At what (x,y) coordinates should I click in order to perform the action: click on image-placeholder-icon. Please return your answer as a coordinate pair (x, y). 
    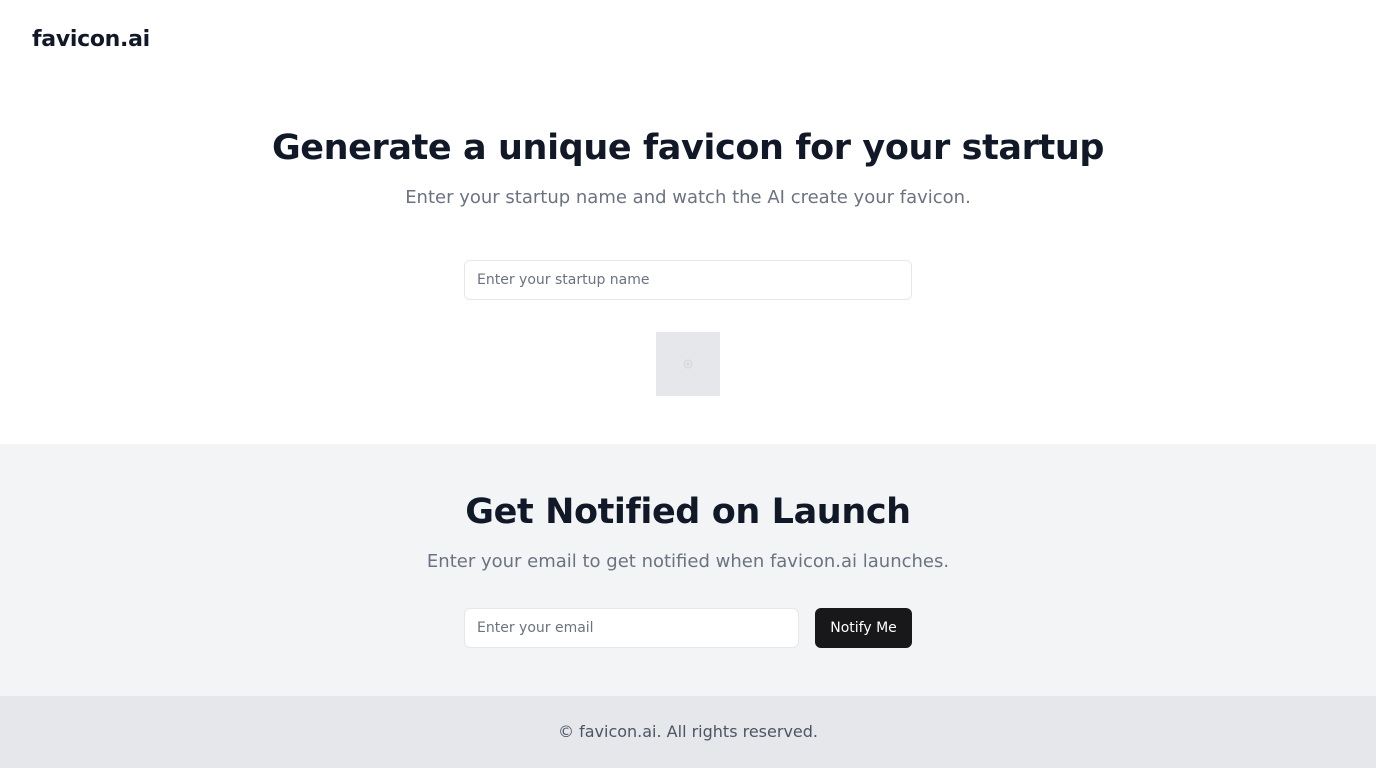
    Looking at the image, I should click on (688, 364).